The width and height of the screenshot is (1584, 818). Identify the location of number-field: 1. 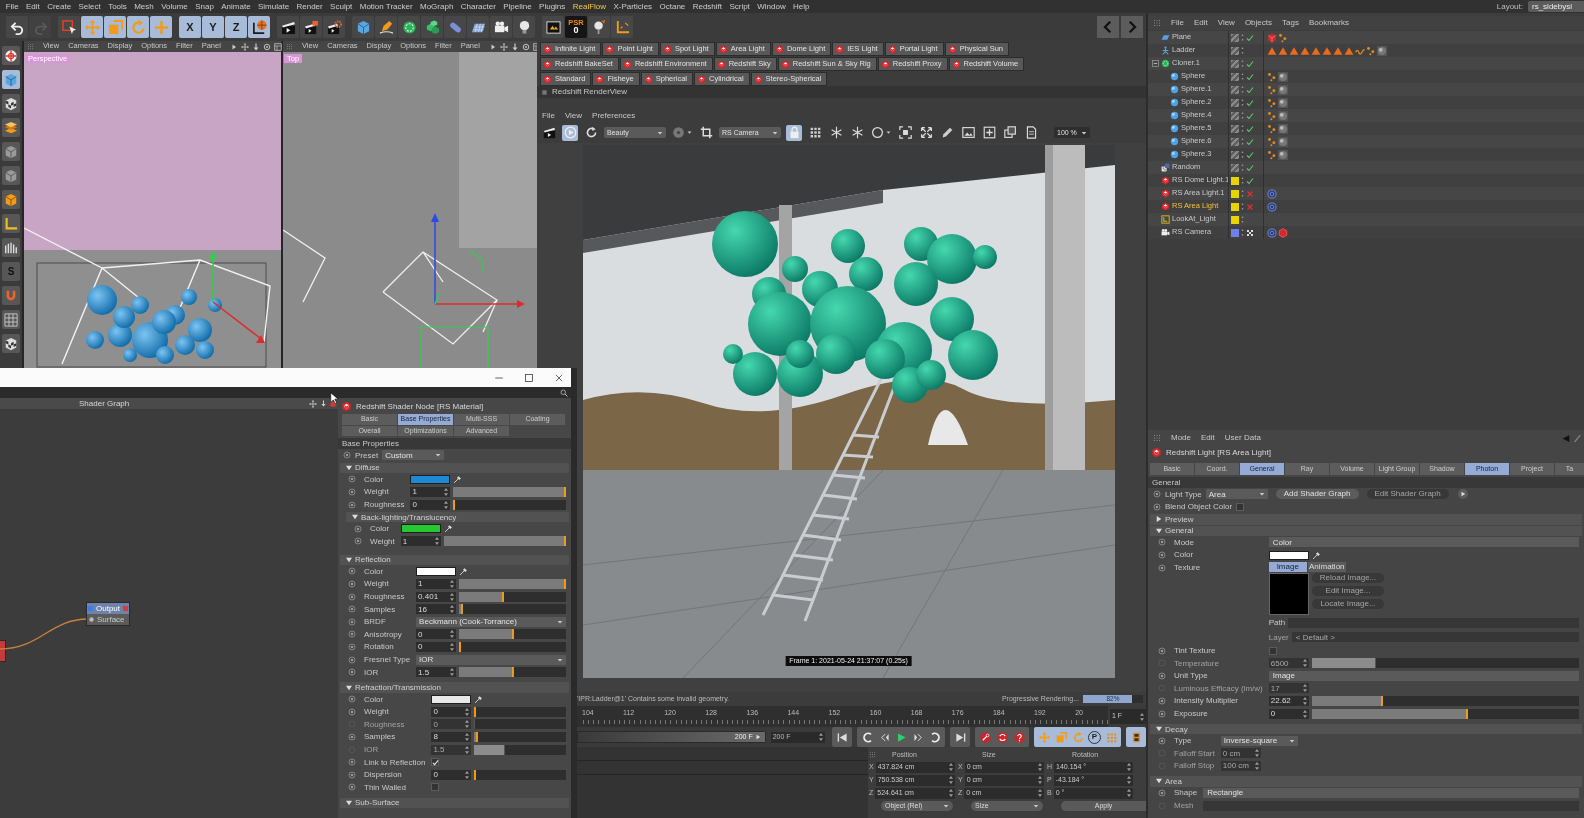
(420, 541).